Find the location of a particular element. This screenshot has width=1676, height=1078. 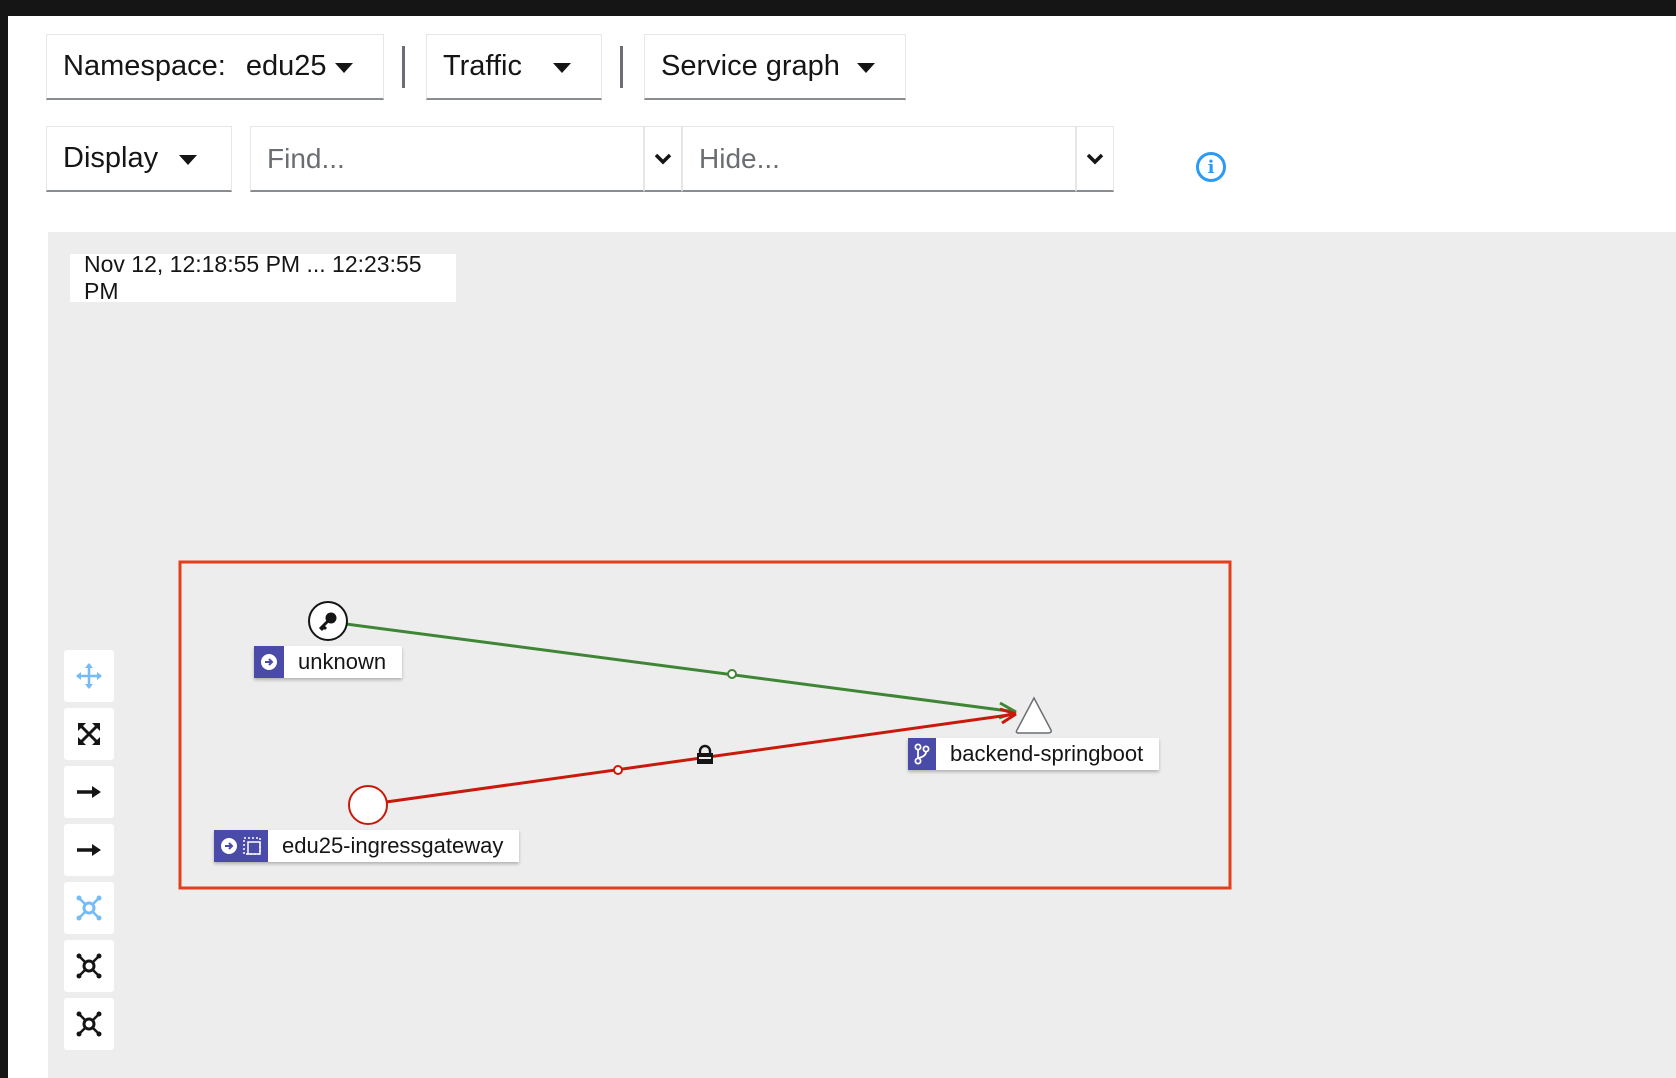

hide-input is located at coordinates (879, 159).